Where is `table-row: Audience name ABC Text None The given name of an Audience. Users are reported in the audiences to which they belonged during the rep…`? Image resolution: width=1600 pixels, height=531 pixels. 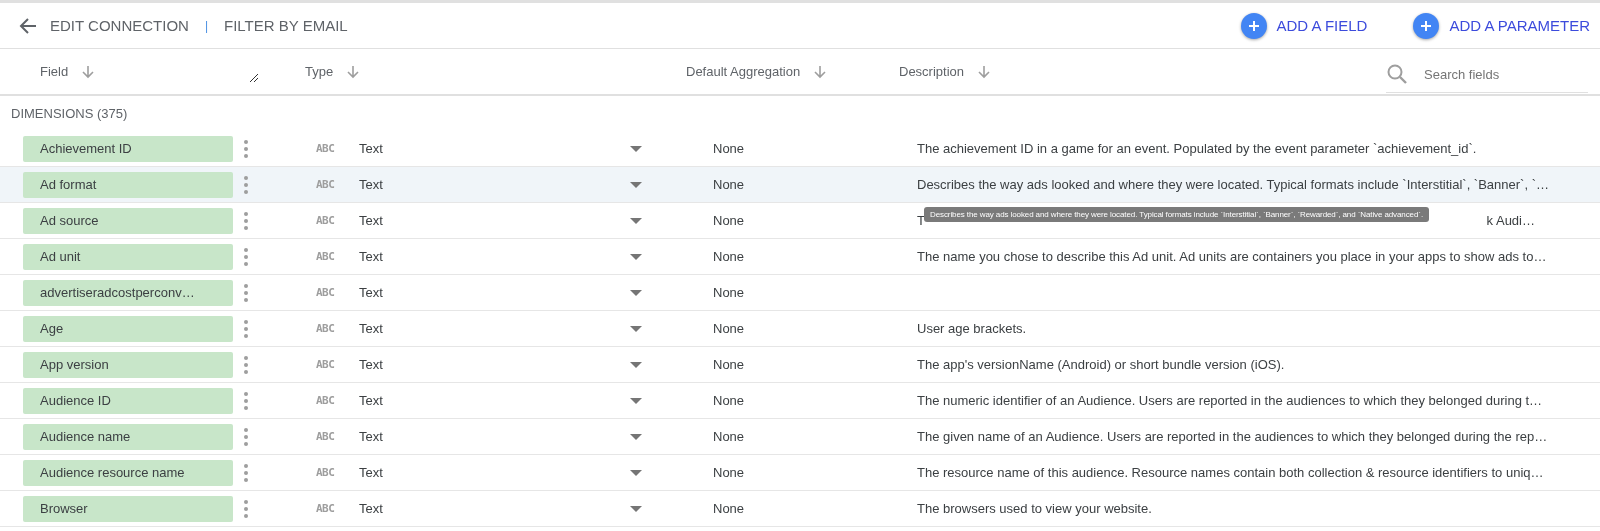
table-row: Audience name ABC Text None The given name of an Audience. Users are reported in the audiences to which they belonged during the rep… is located at coordinates (800, 437).